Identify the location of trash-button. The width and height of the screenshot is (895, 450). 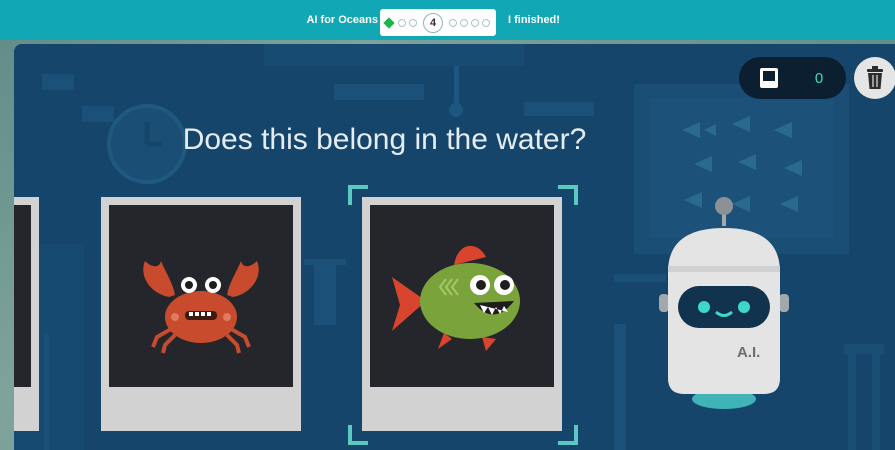
(874, 78).